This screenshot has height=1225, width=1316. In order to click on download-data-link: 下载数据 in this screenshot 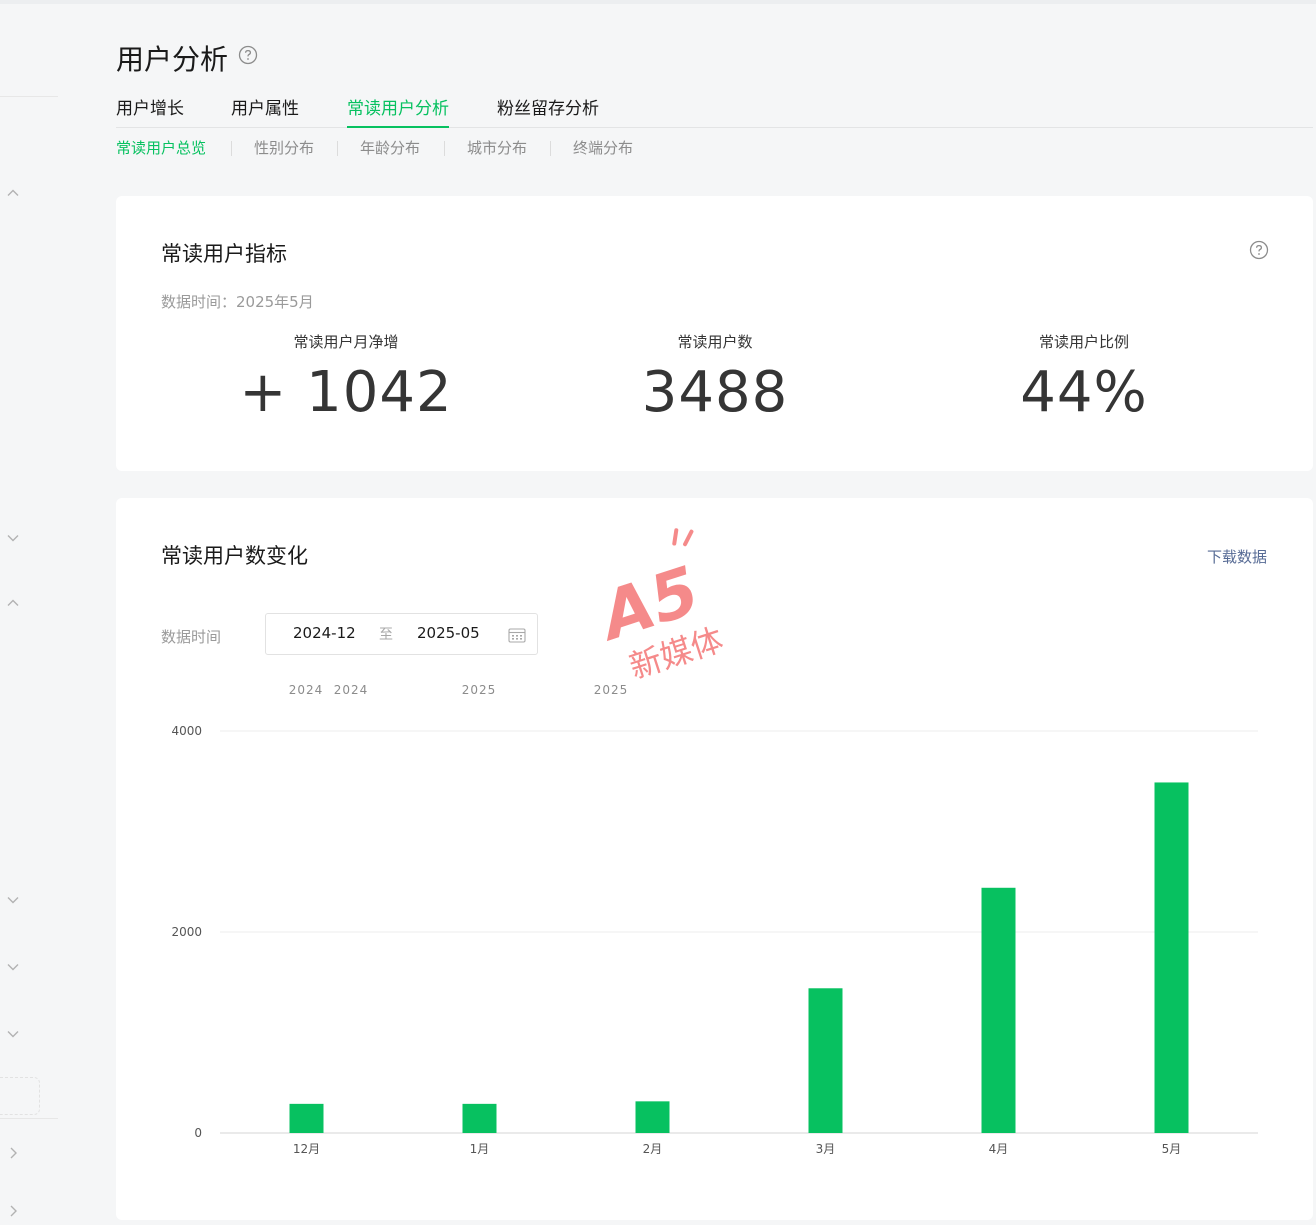, I will do `click(1237, 556)`.